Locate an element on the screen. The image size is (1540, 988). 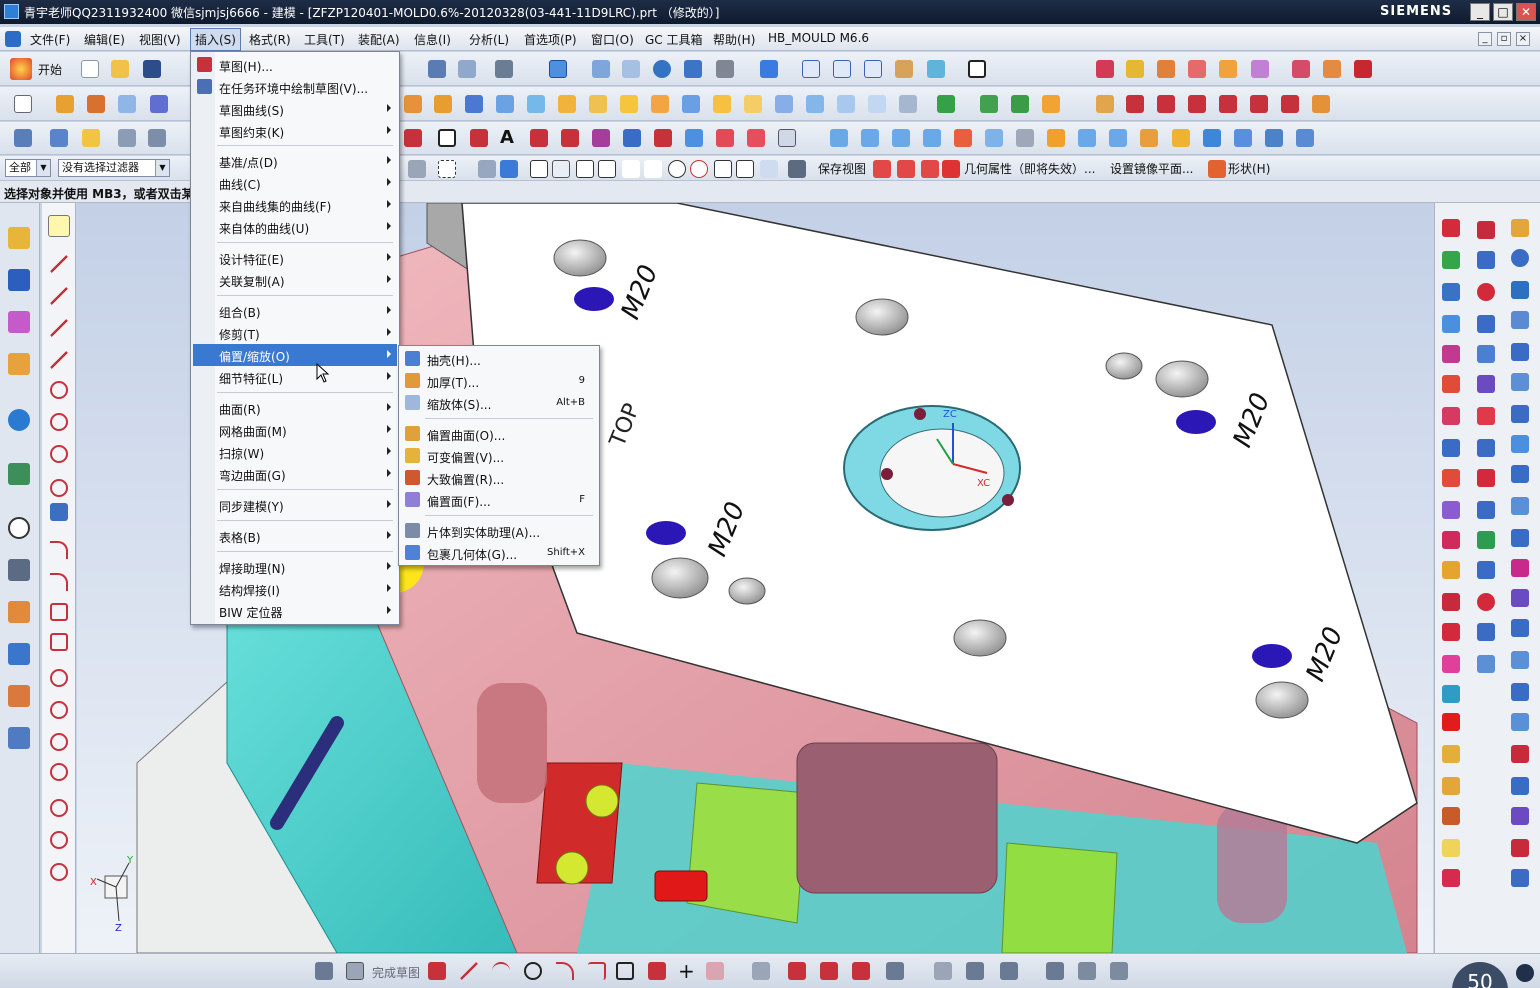
menu-gc-toolbox: GC 工具箱 is located at coordinates (674, 39).